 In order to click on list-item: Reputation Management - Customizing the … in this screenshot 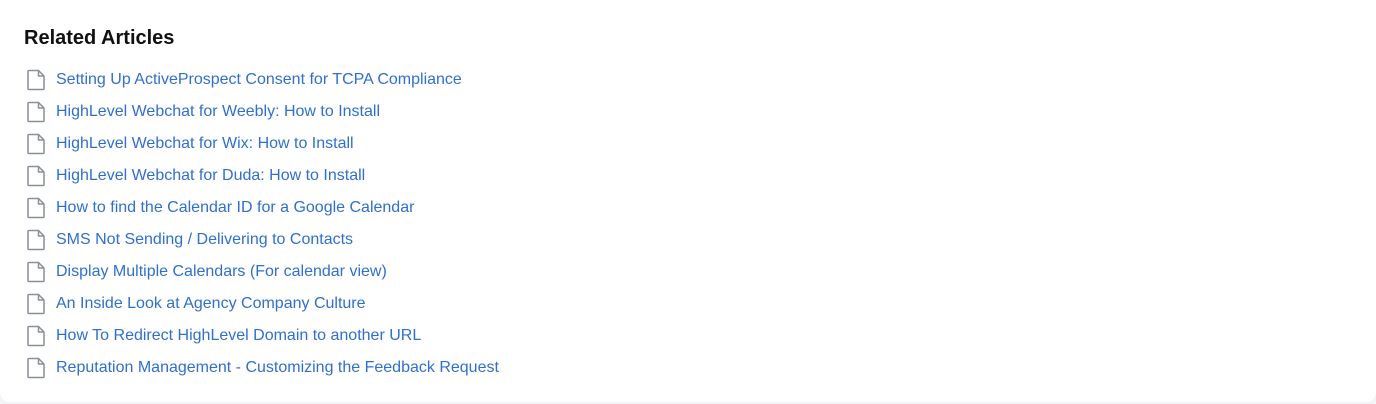, I will do `click(261, 368)`.